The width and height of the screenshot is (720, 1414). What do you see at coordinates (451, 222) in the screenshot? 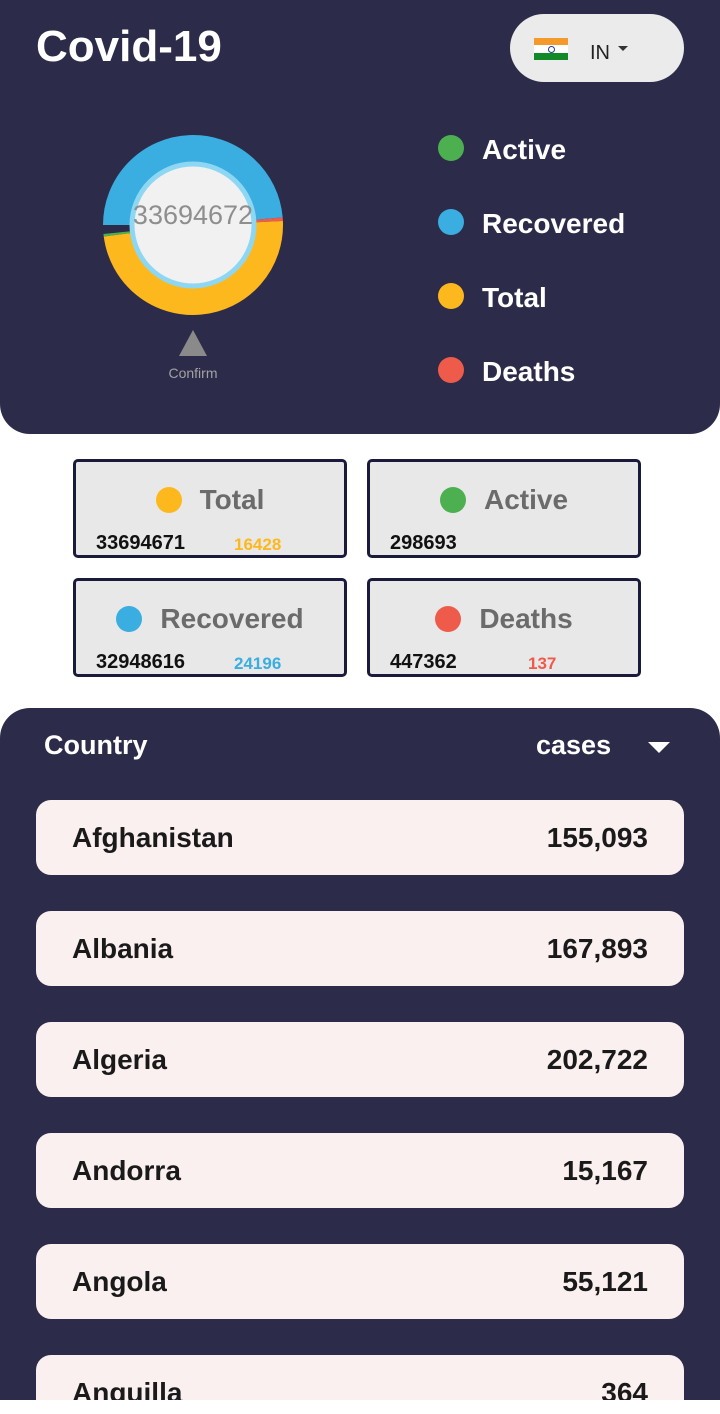
I see `legend-dot-recovered` at bounding box center [451, 222].